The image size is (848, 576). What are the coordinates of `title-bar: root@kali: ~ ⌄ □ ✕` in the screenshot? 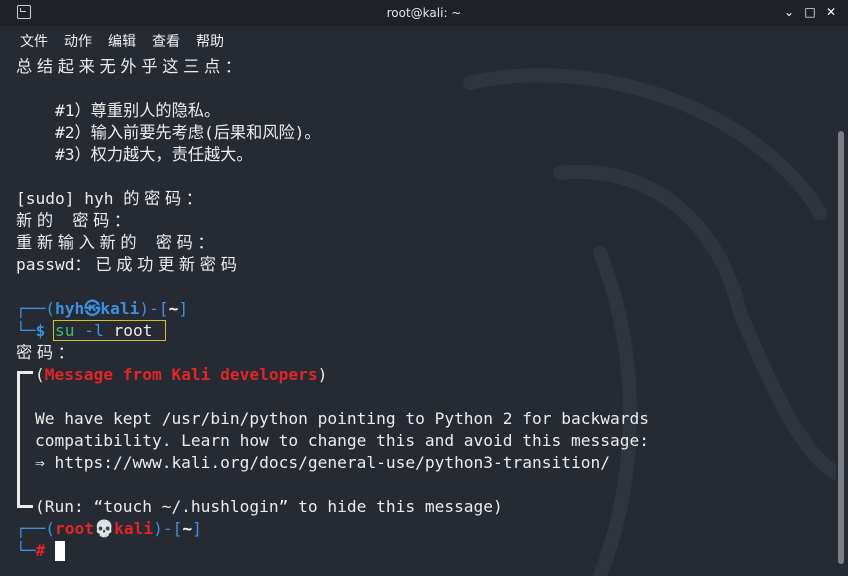 It's located at (424, 13).